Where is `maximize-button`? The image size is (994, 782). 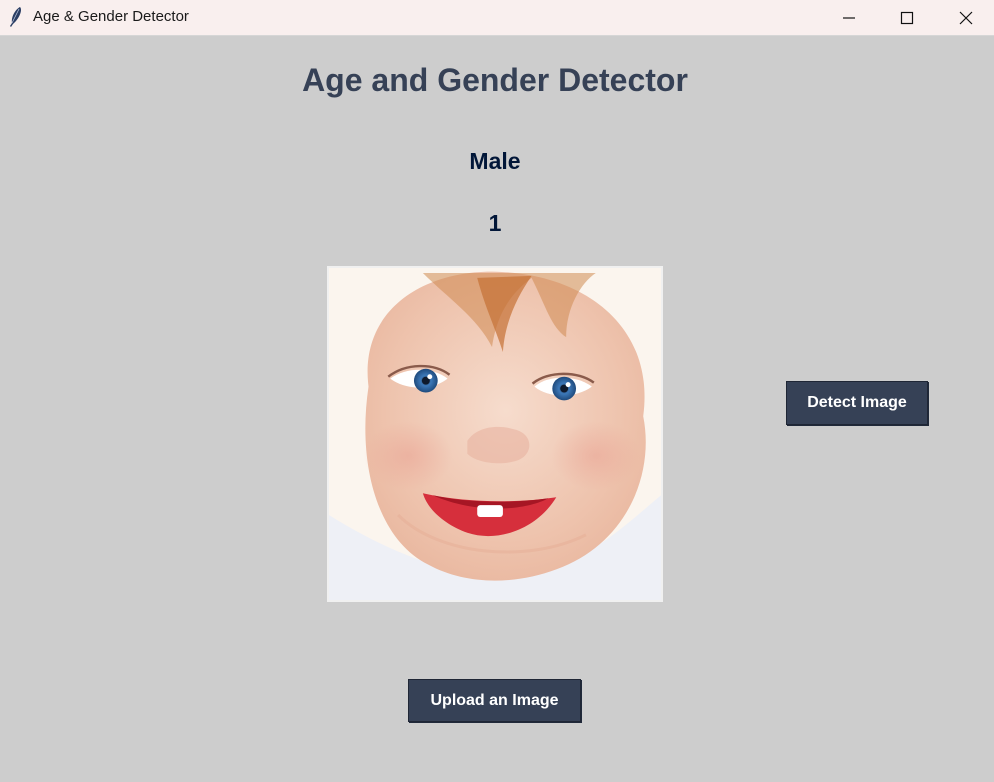
maximize-button is located at coordinates (907, 17).